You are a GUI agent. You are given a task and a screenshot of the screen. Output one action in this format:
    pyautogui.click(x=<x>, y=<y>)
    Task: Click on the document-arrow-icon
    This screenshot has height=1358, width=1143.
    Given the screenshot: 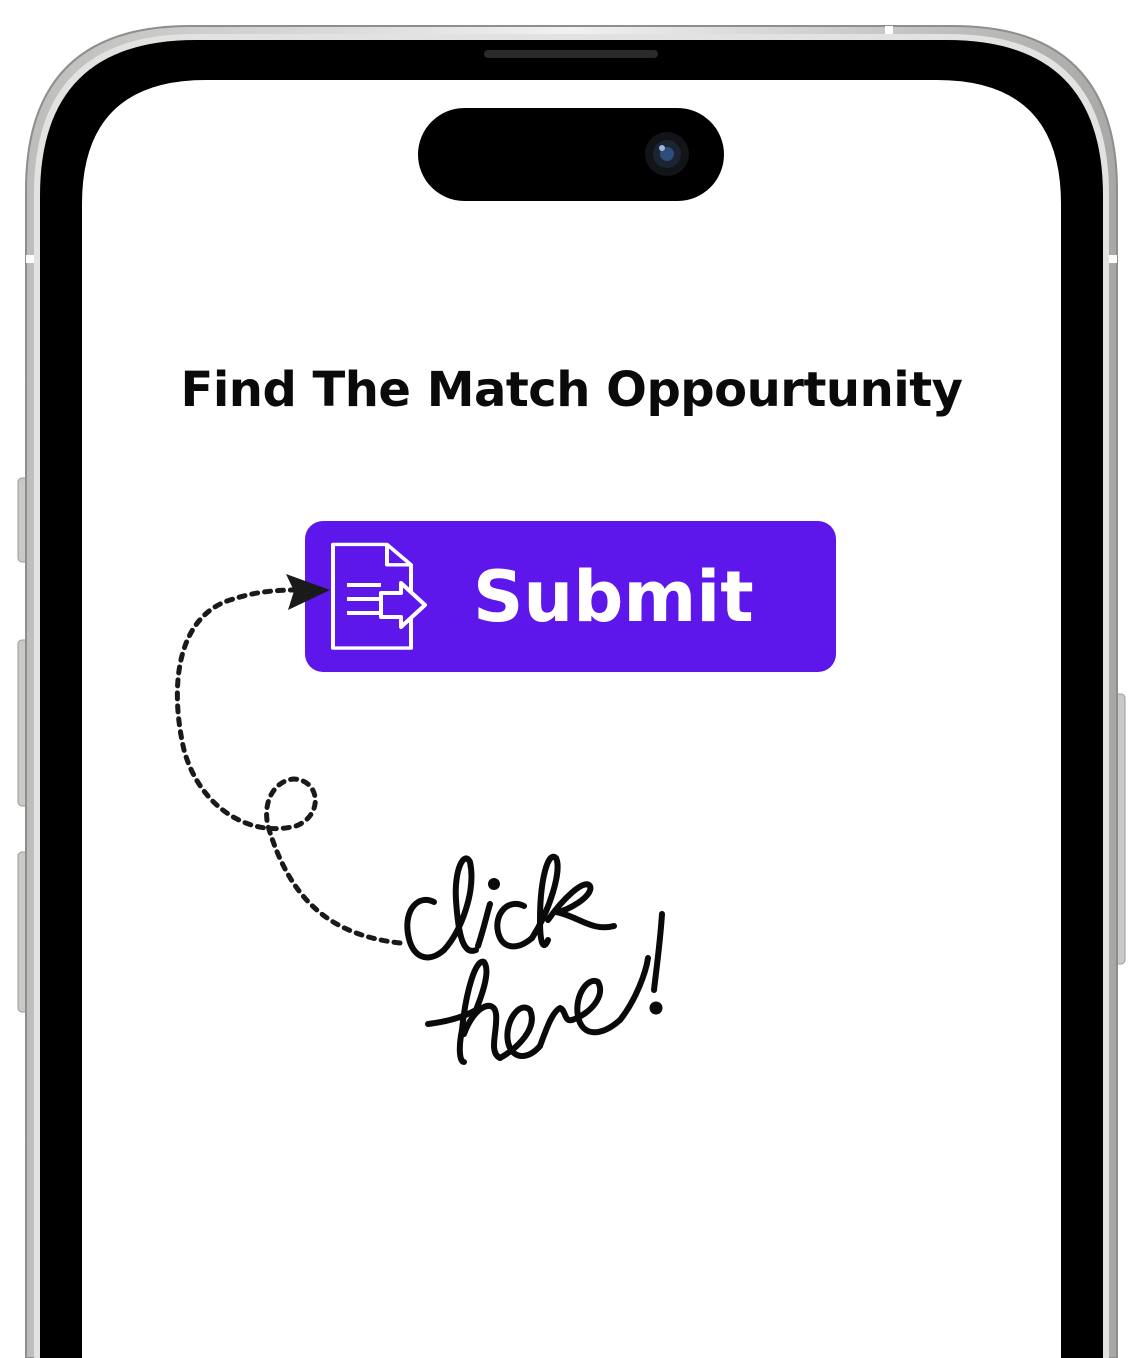 What is the action you would take?
    pyautogui.click(x=379, y=596)
    